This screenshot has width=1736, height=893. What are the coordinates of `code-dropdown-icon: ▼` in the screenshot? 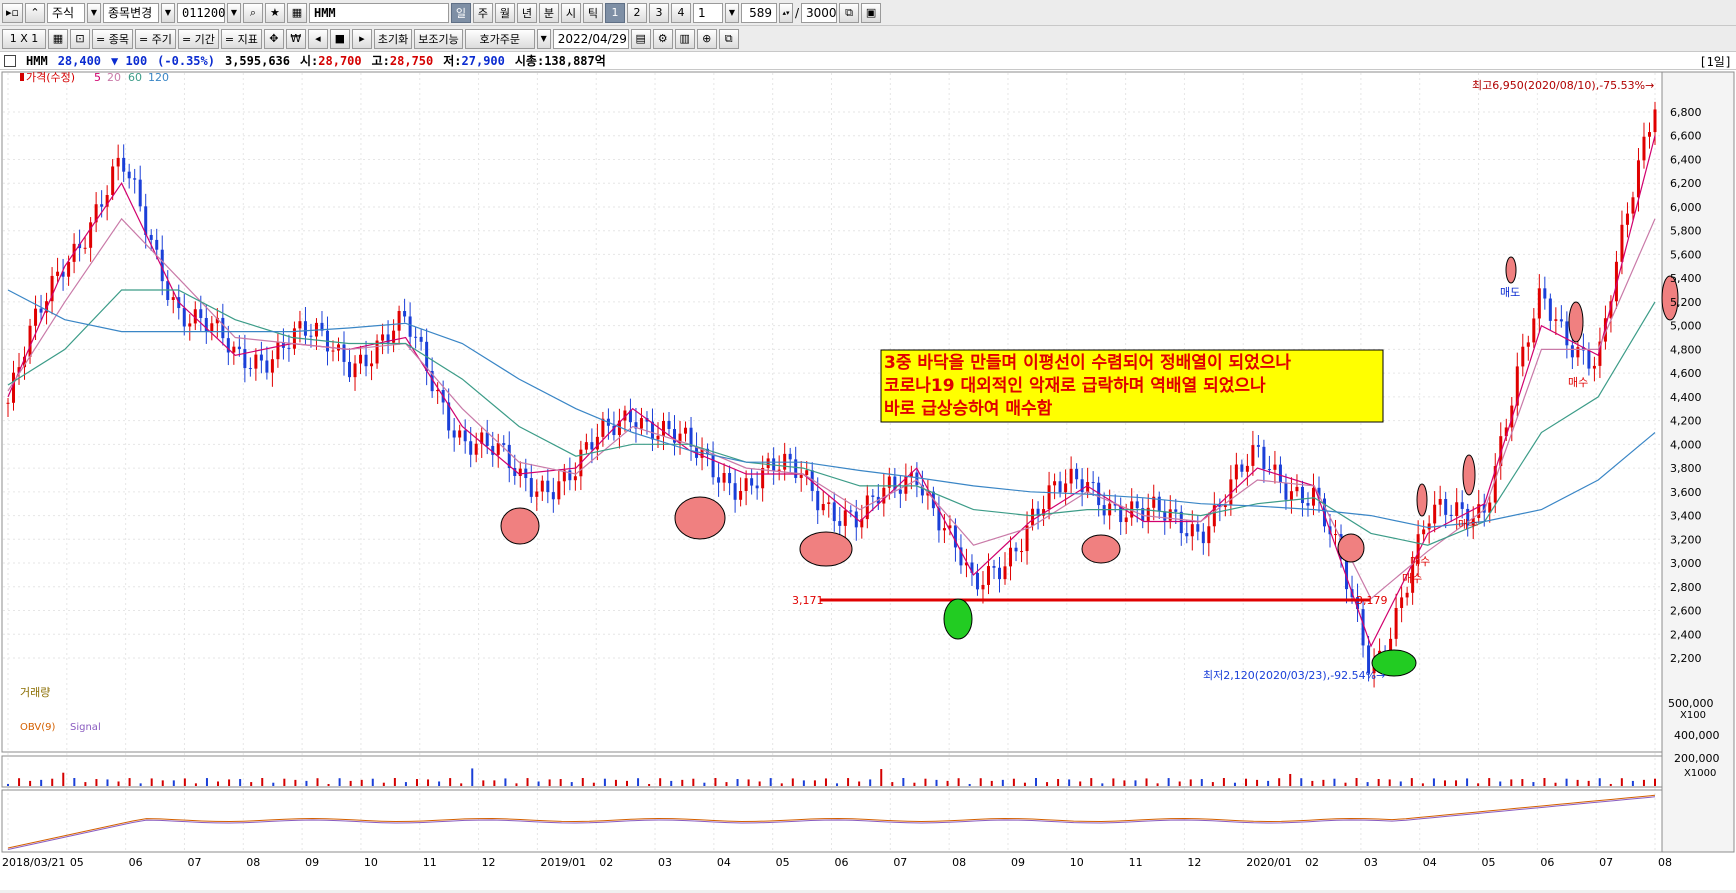 It's located at (233, 12).